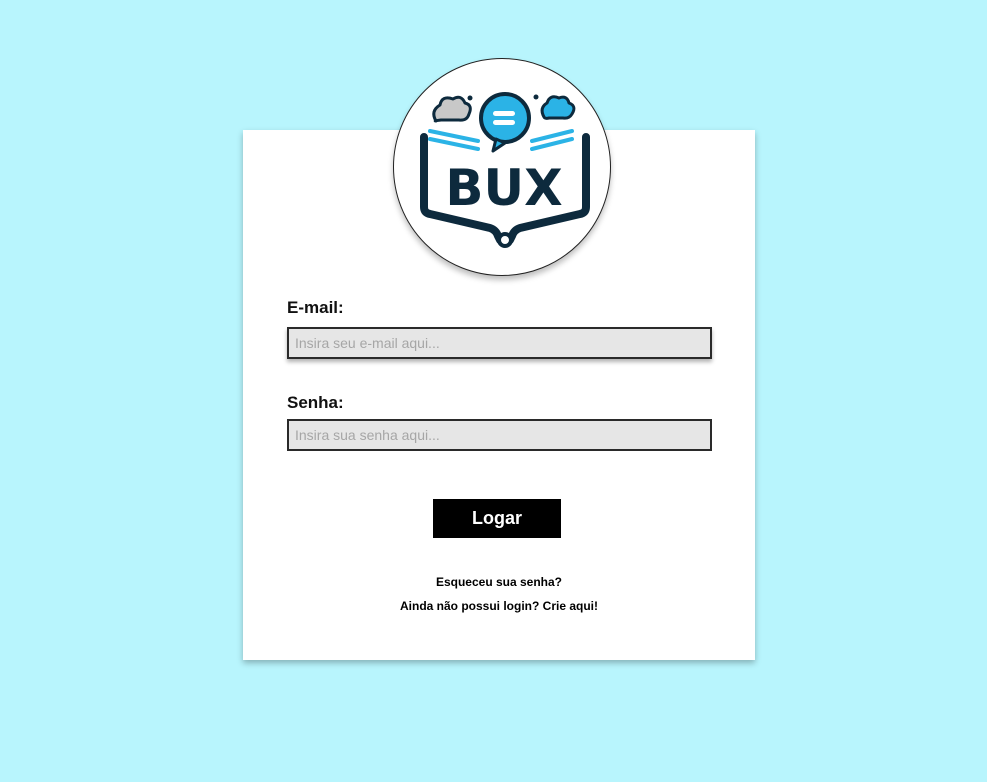 The image size is (987, 782). I want to click on create-account-link: Ainda não possui login? Crie aqui!, so click(499, 606).